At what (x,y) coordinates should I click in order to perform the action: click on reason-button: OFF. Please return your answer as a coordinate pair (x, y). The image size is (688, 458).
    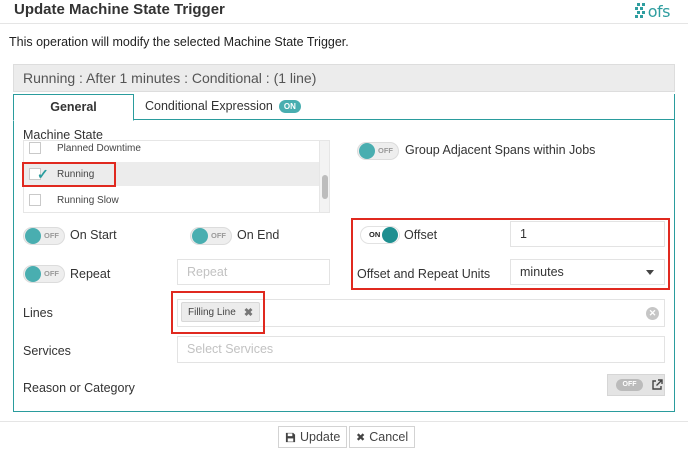
    Looking at the image, I should click on (636, 385).